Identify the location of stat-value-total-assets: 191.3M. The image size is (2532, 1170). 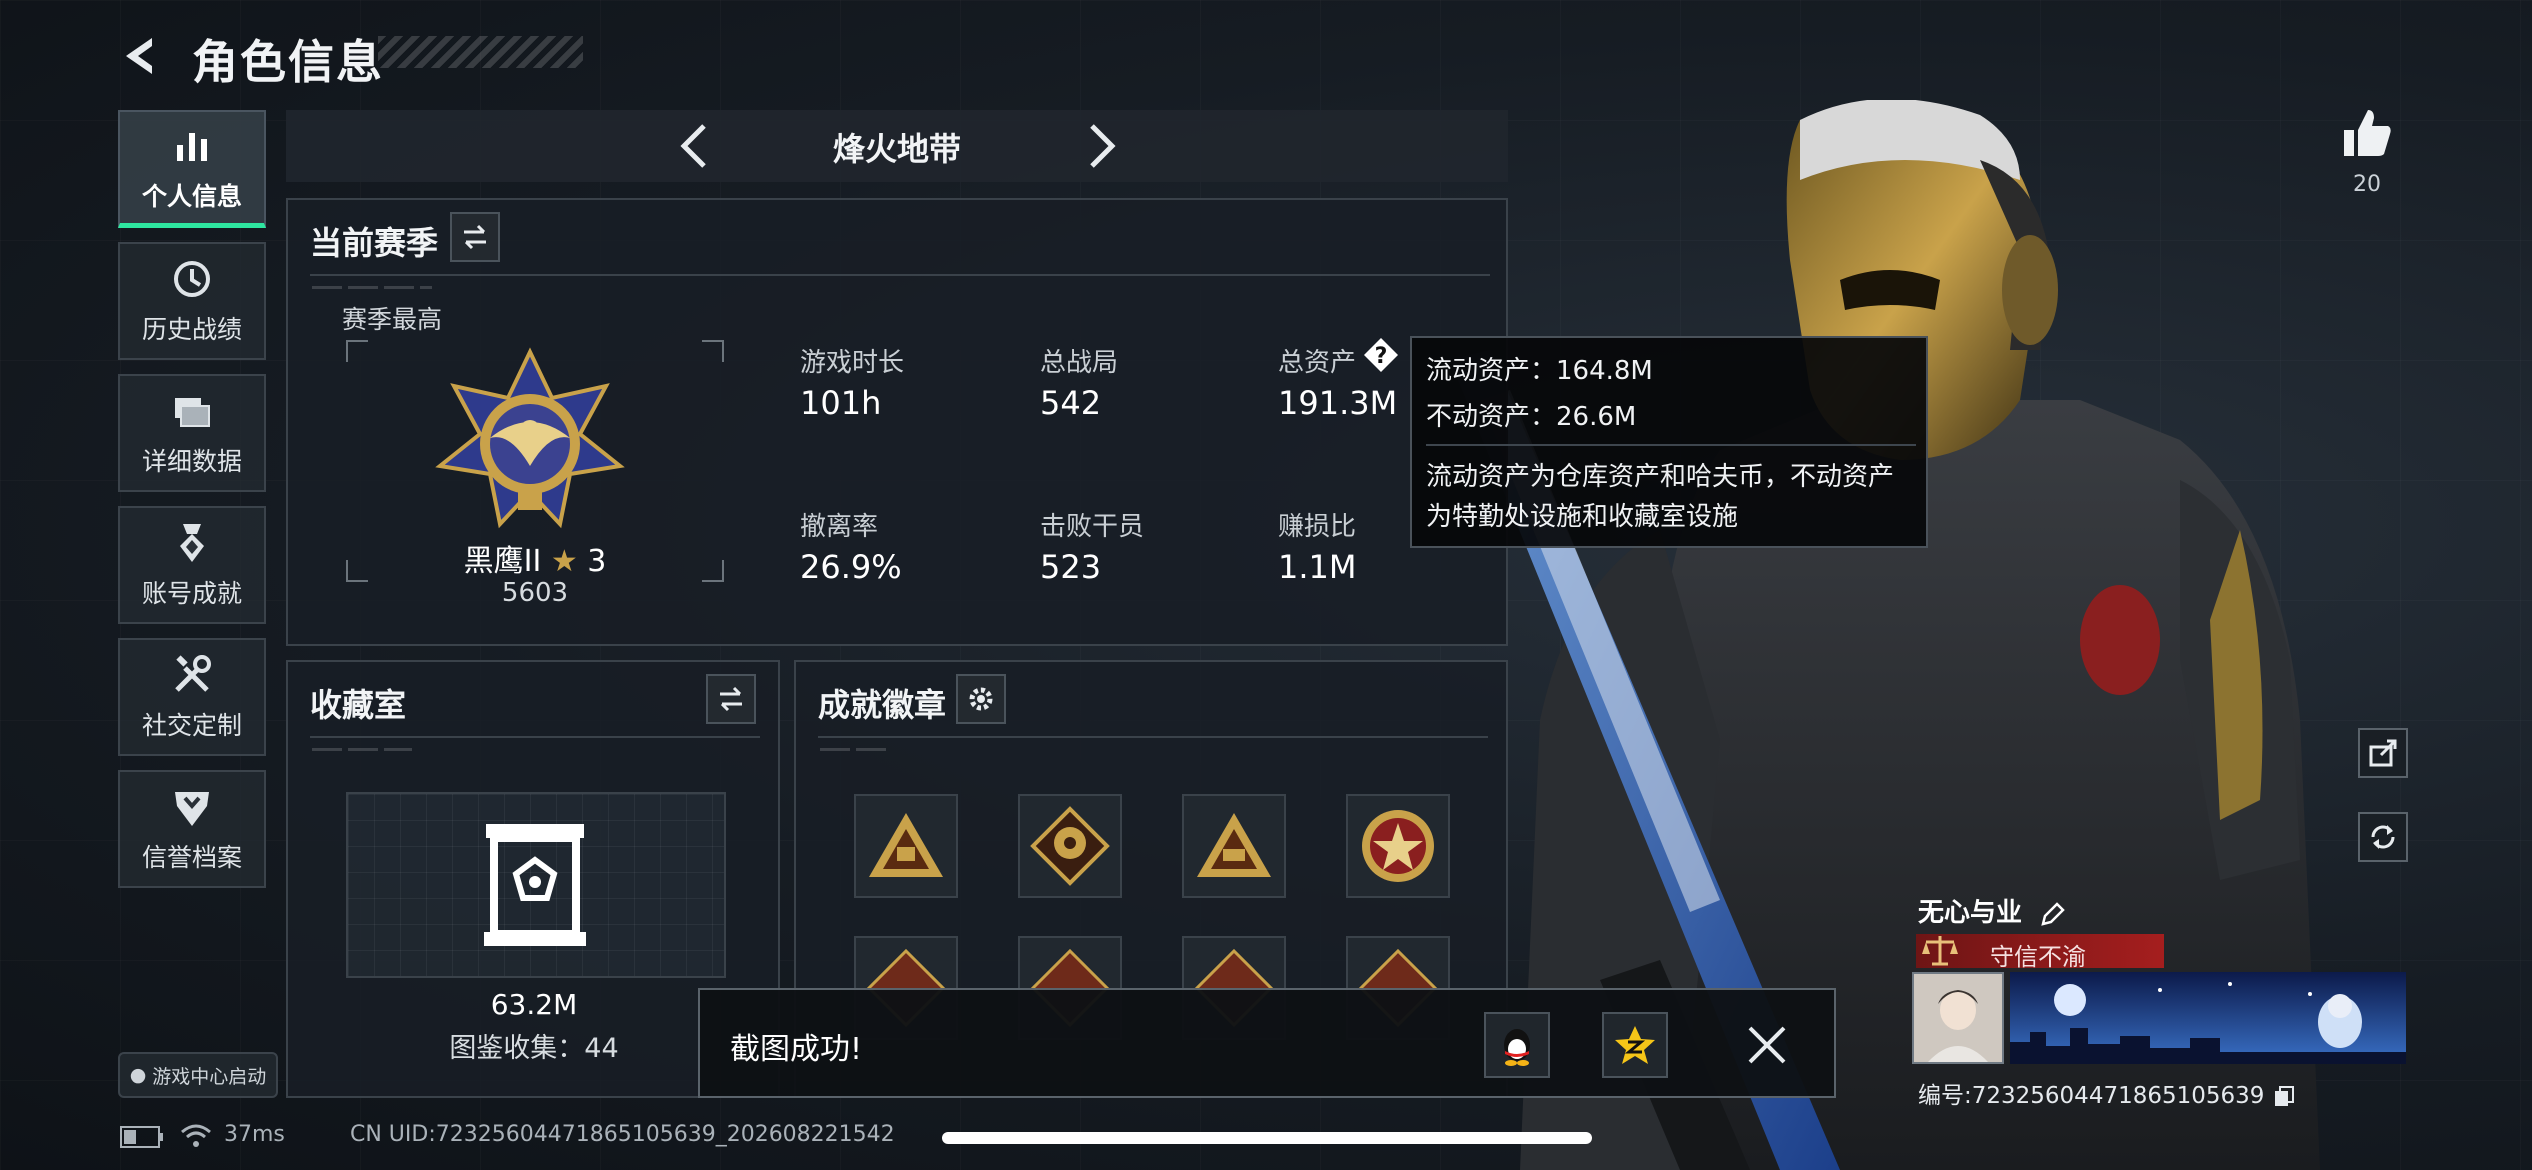
(1338, 403).